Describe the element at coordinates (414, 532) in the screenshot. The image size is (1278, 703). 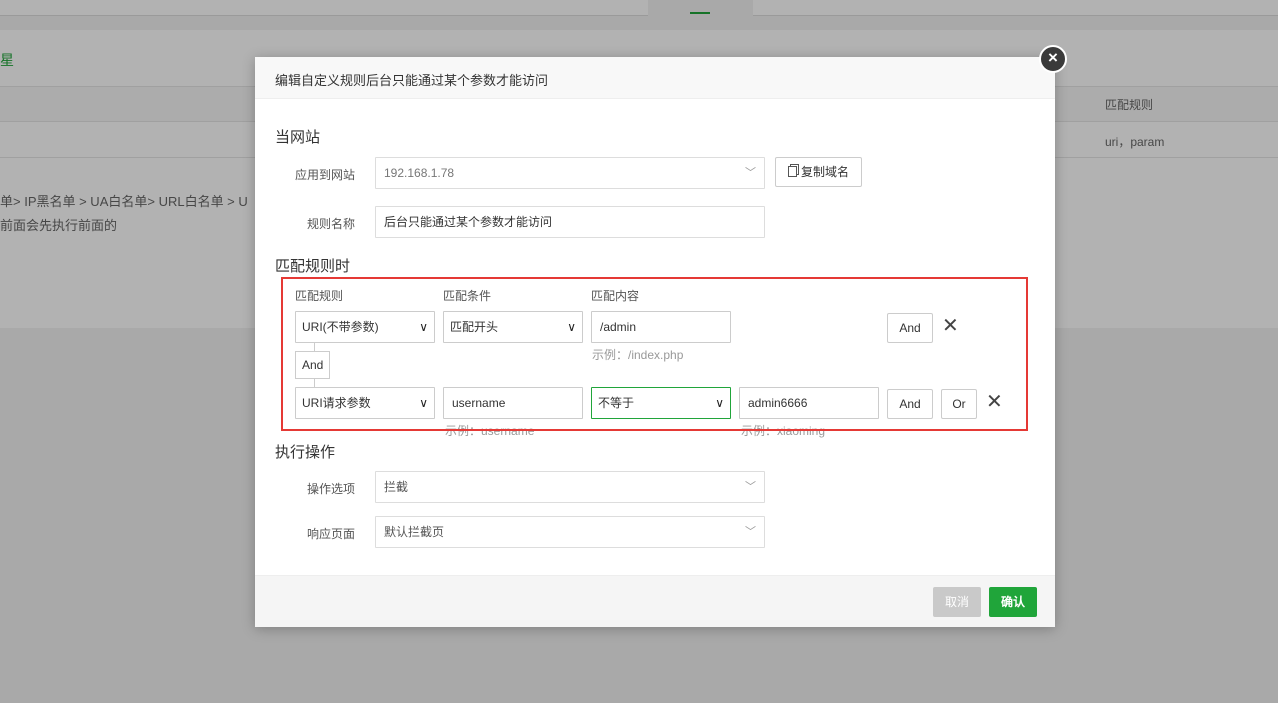
I see `response-value: 默认拦截页` at that location.